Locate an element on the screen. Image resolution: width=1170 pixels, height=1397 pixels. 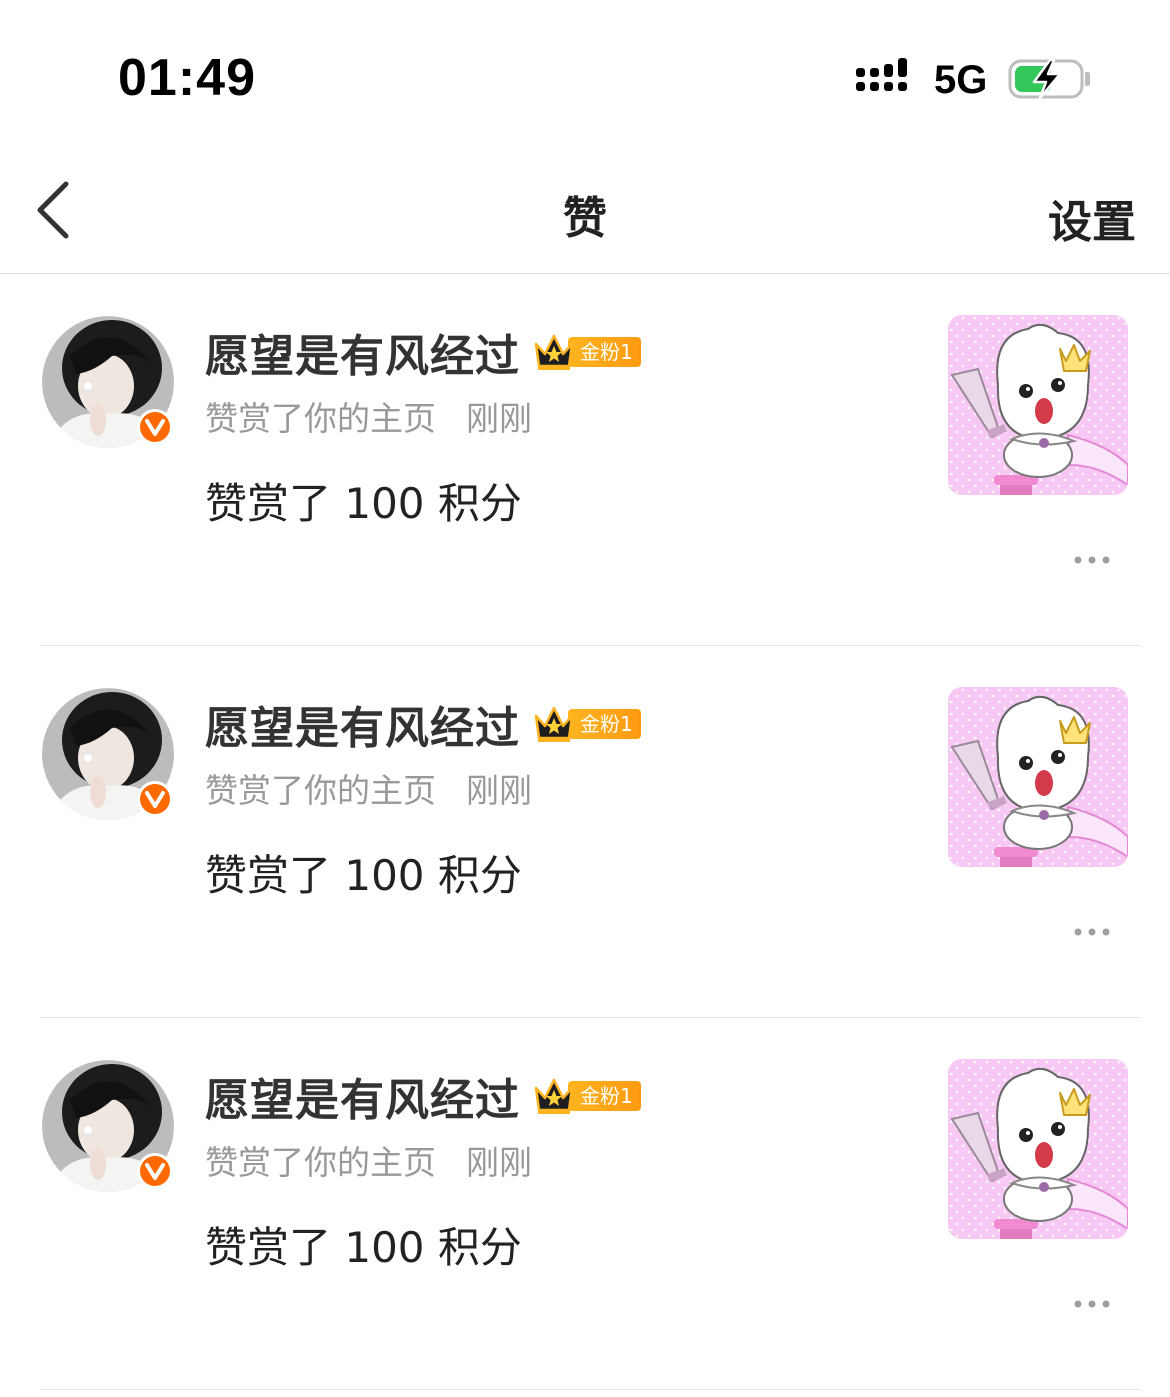
status-bar: 01:49 5G is located at coordinates (585, 75).